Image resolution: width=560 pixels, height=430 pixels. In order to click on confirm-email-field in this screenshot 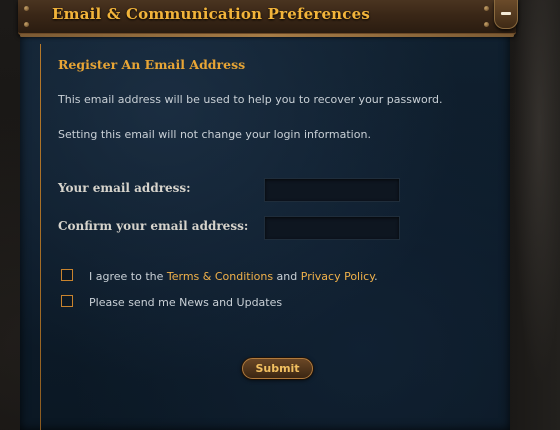, I will do `click(332, 228)`.